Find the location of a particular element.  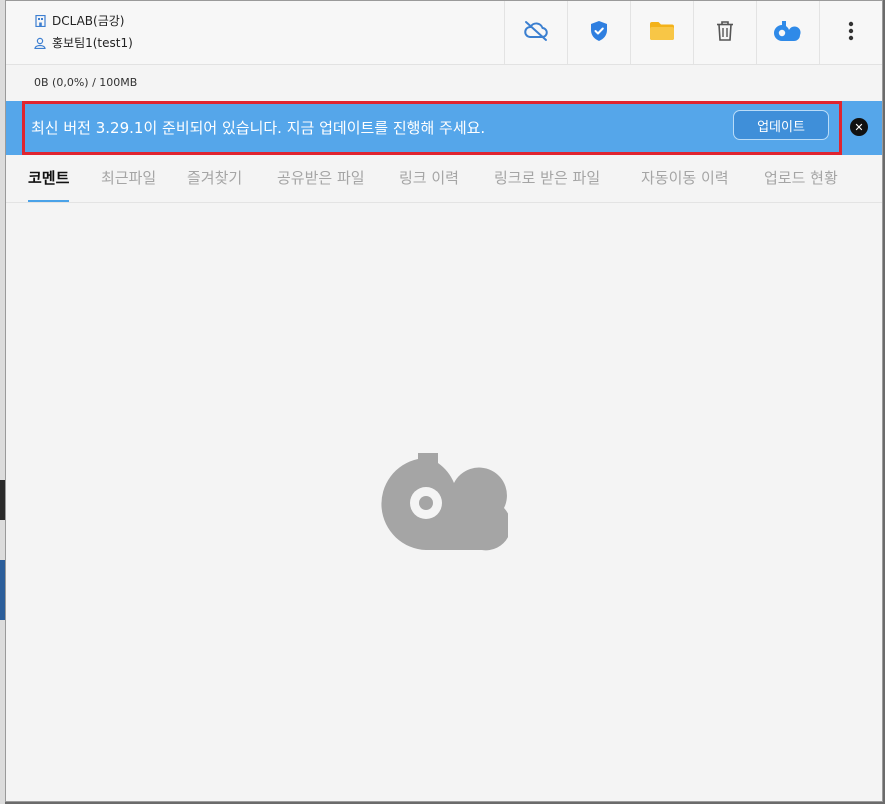

user-name: 홍보팀1(test1) is located at coordinates (92, 43).